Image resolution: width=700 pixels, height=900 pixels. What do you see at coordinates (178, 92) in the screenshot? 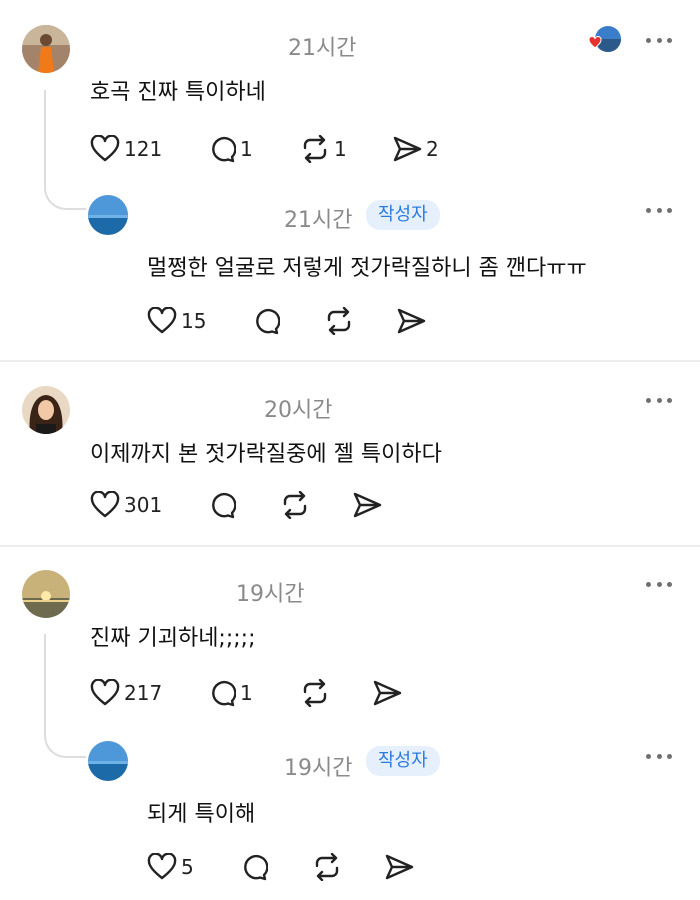
I see `comment-text: 호곡 진짜 특이하네` at bounding box center [178, 92].